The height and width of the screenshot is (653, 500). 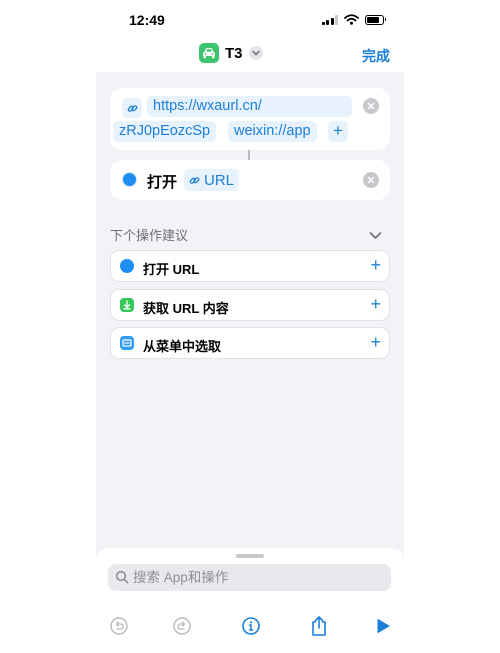 I want to click on shortcut-title-menu: T3, so click(x=231, y=53).